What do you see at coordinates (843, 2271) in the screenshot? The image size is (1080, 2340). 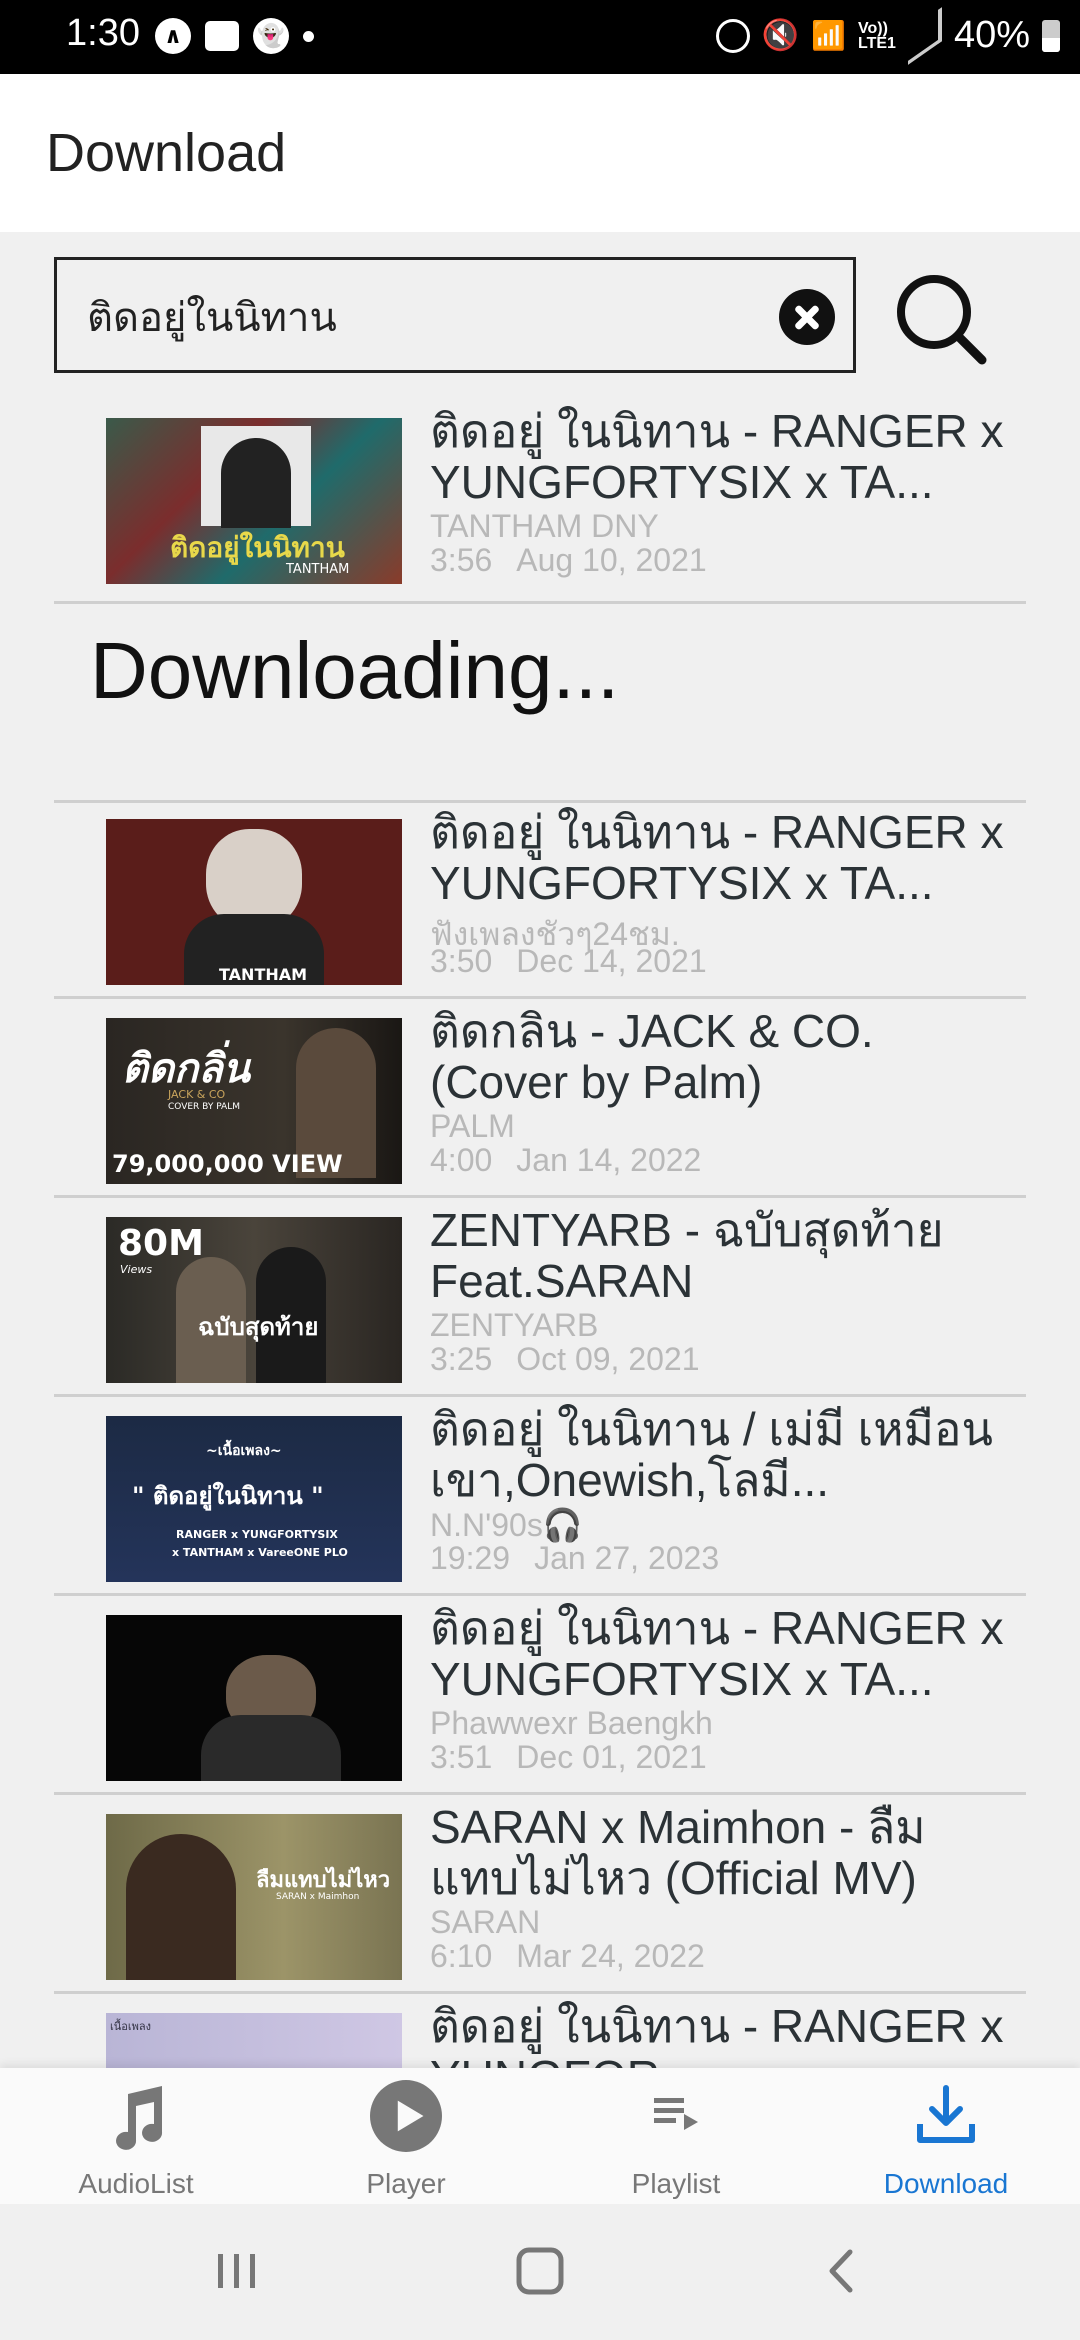 I see `back-icon` at bounding box center [843, 2271].